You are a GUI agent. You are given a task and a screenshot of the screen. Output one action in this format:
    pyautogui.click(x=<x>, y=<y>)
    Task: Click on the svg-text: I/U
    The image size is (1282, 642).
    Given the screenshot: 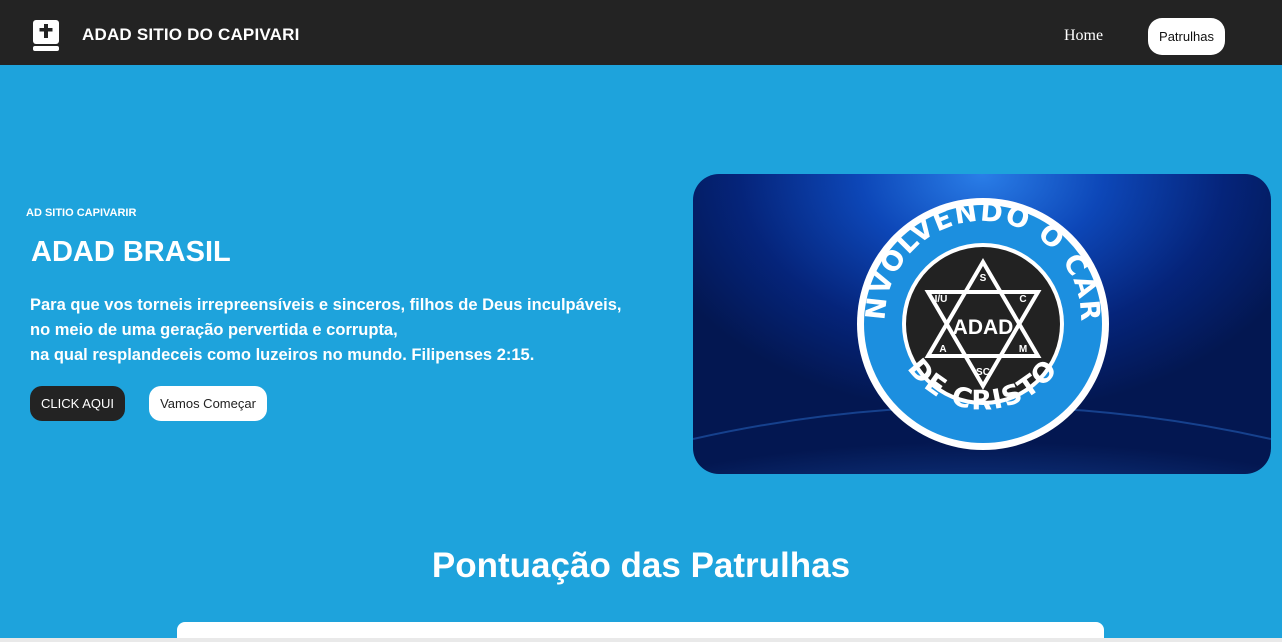 What is the action you would take?
    pyautogui.click(x=941, y=299)
    